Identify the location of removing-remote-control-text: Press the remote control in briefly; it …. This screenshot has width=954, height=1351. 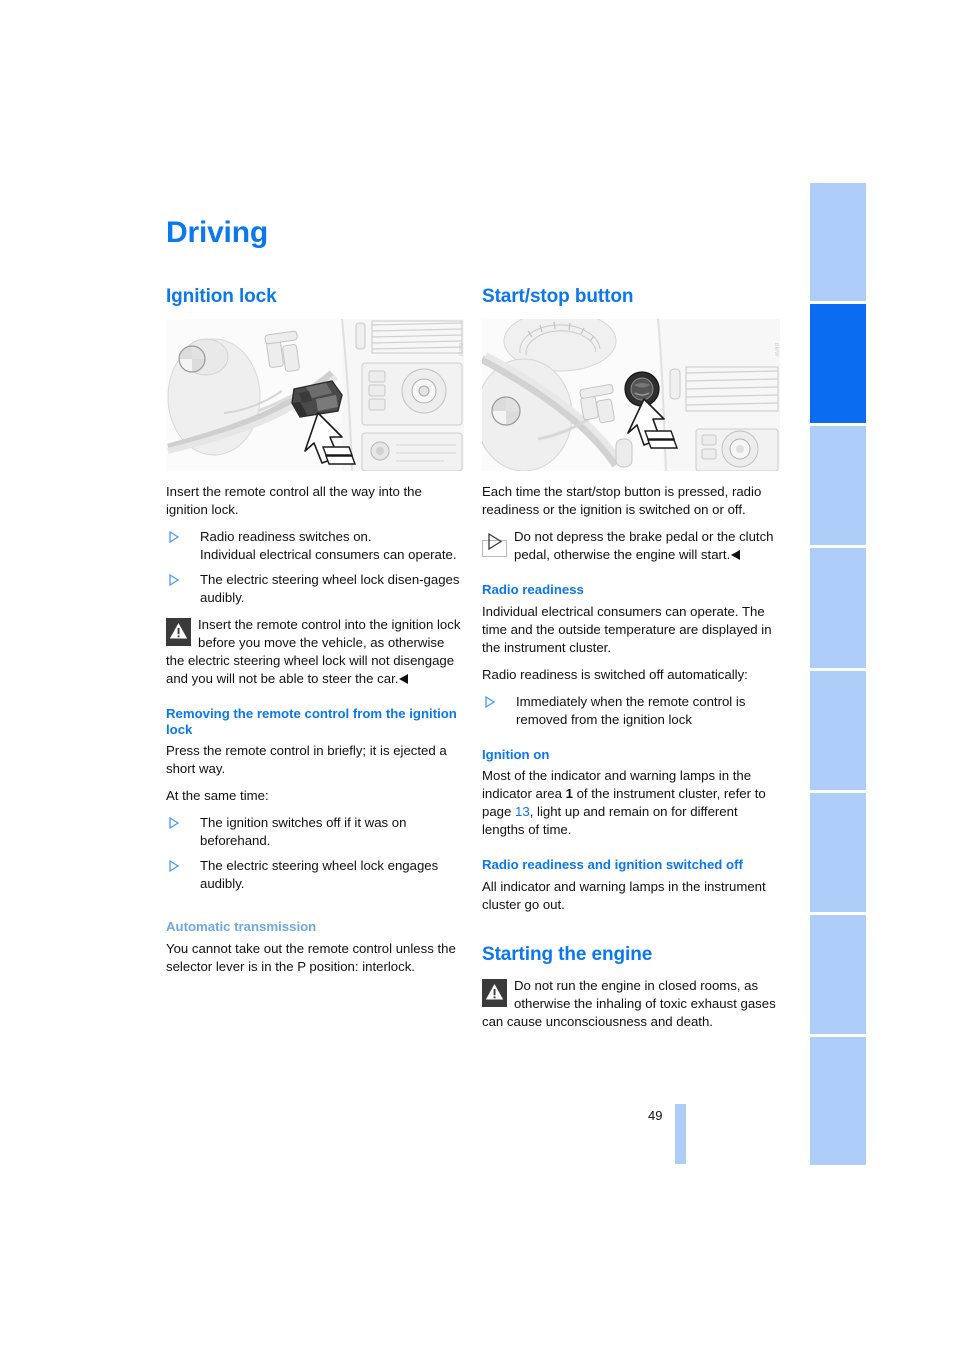
(306, 760).